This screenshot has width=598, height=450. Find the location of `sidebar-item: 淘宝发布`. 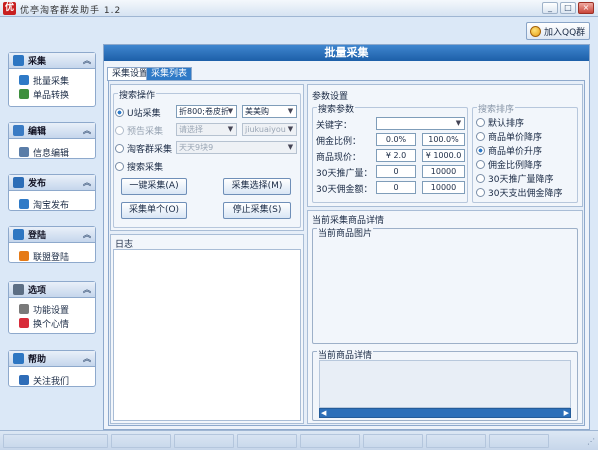

sidebar-item: 淘宝发布 is located at coordinates (52, 204).